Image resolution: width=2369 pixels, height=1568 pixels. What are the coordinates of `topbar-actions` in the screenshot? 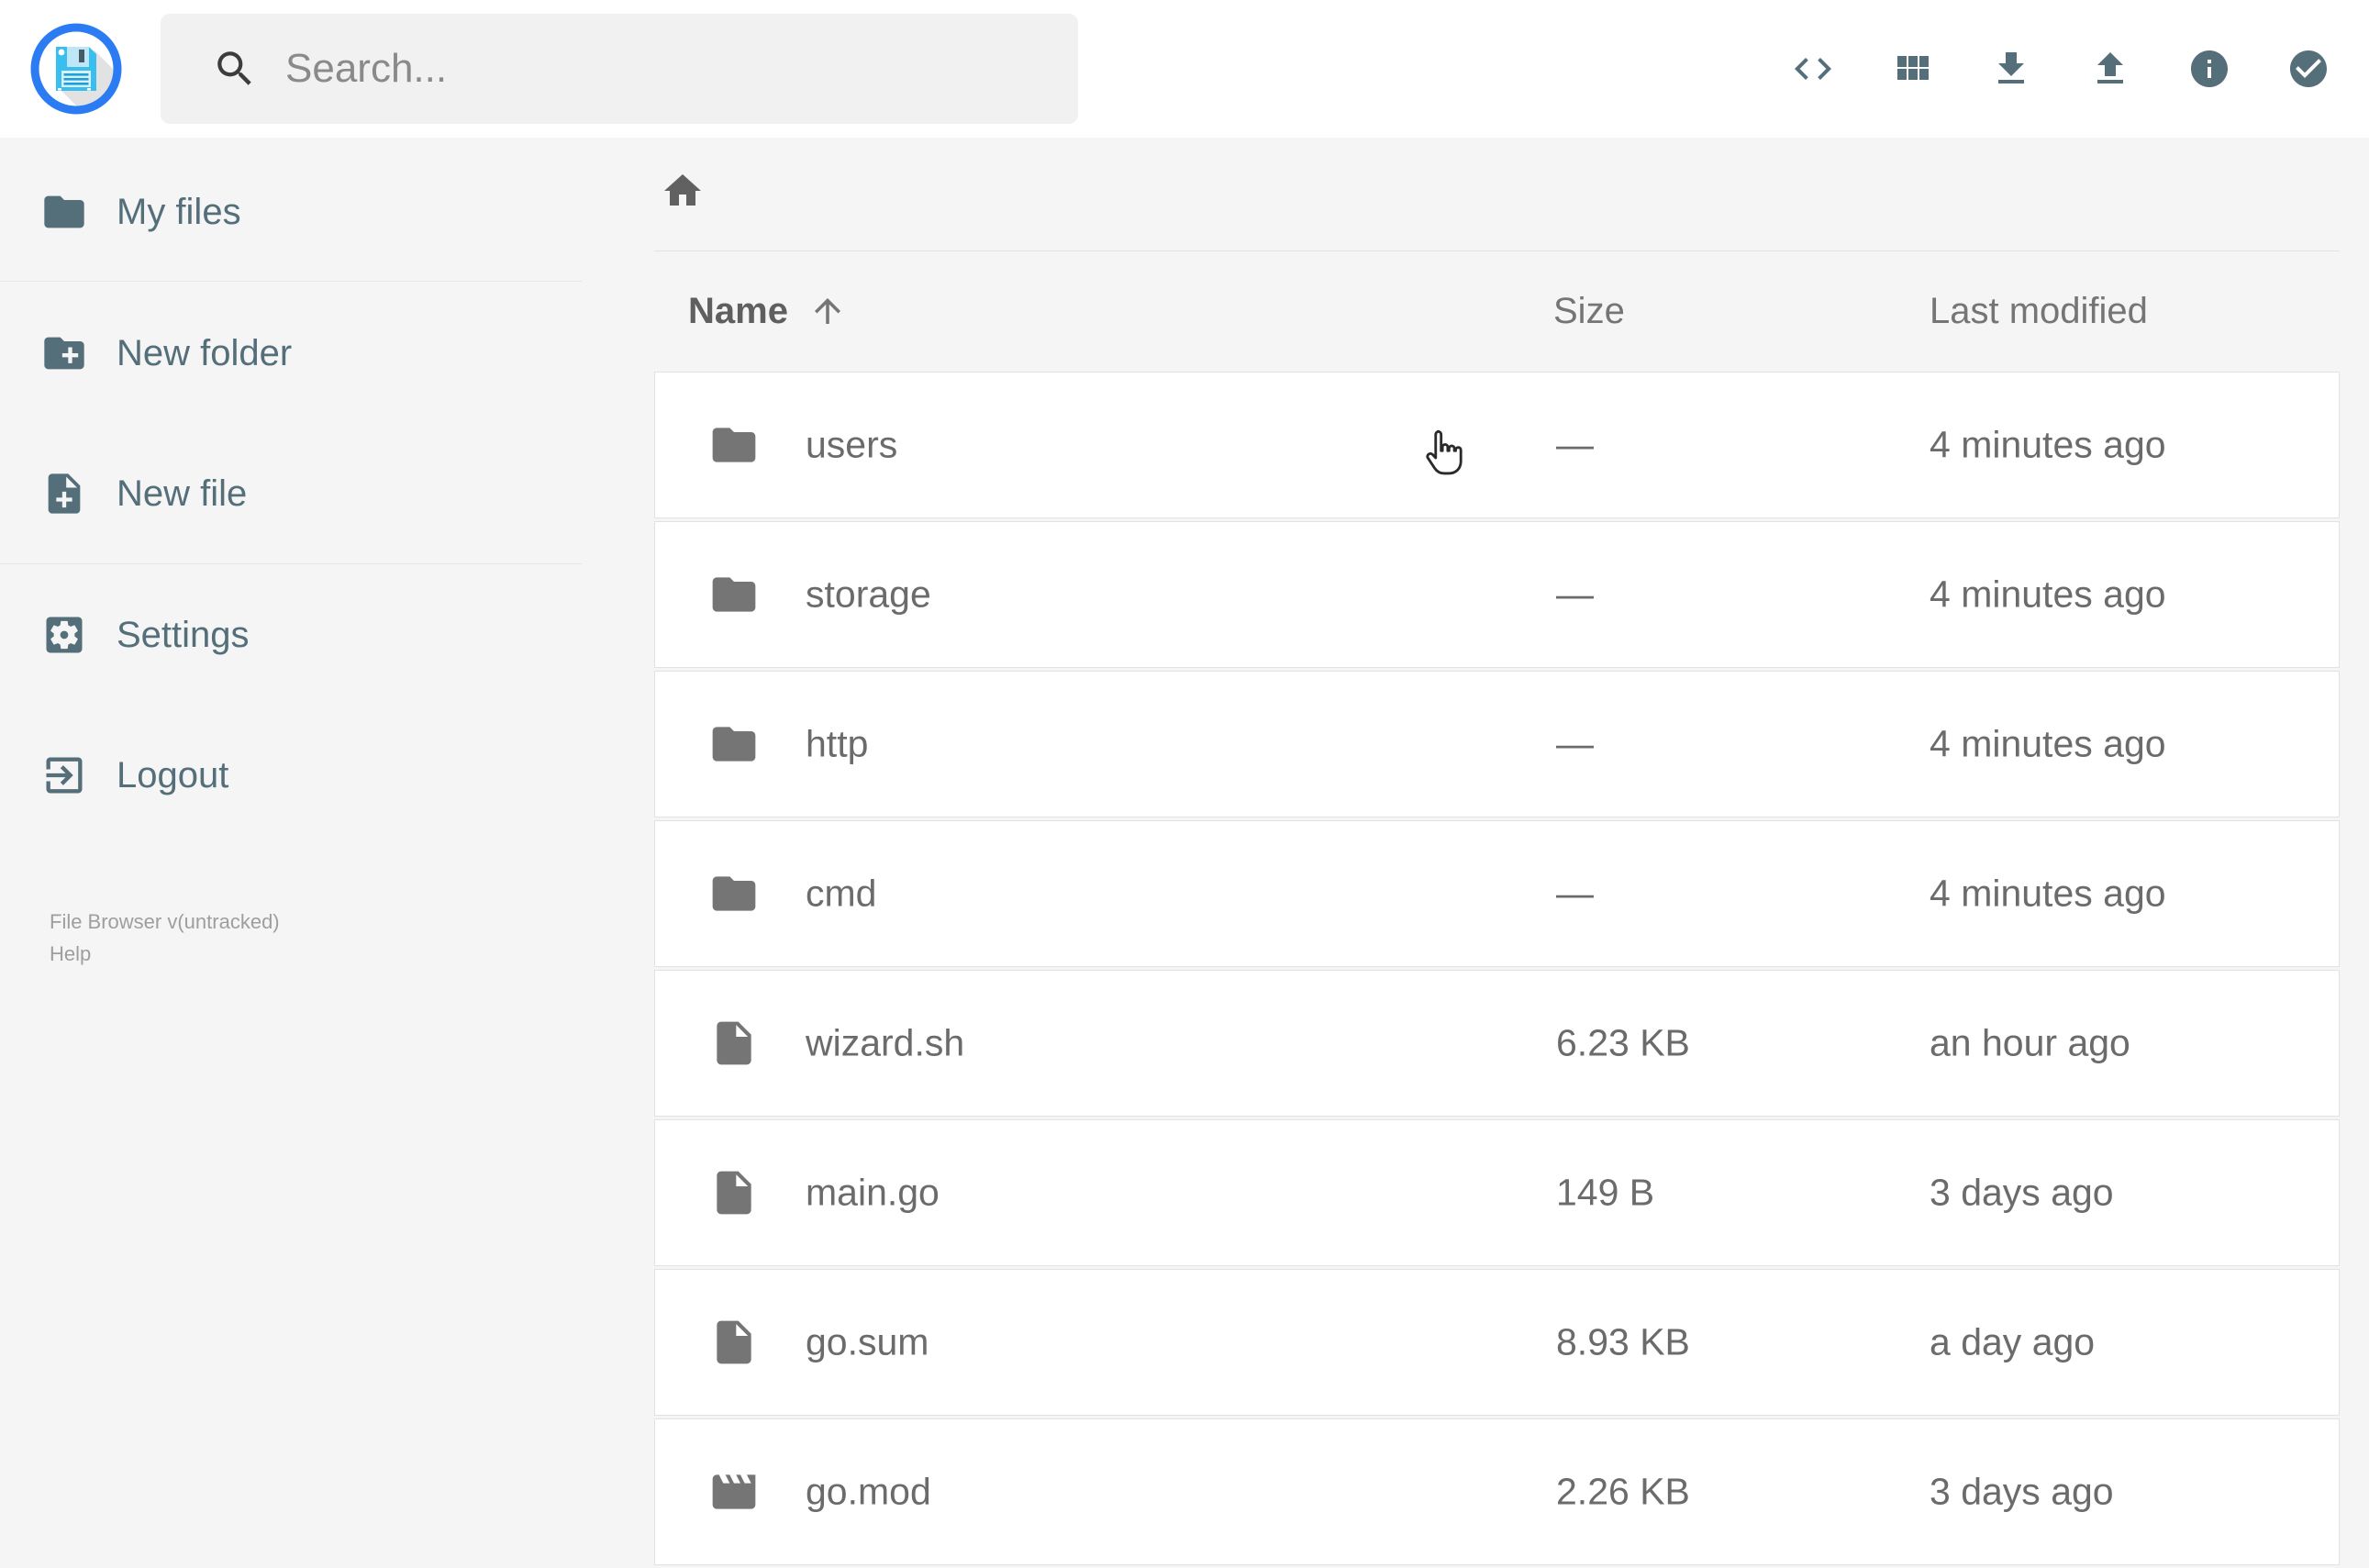 It's located at (2033, 69).